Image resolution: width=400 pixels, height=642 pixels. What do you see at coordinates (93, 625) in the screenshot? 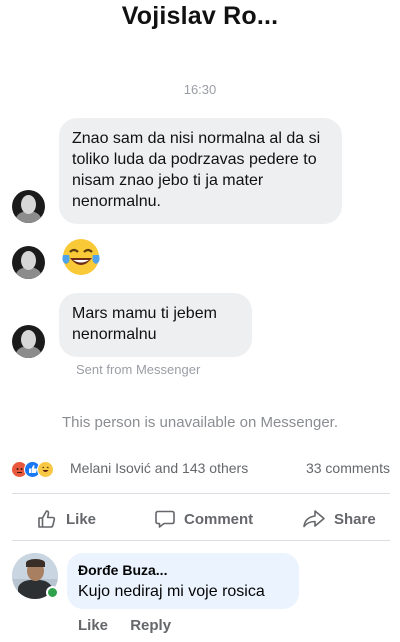
I see `comment-like-button: Like` at bounding box center [93, 625].